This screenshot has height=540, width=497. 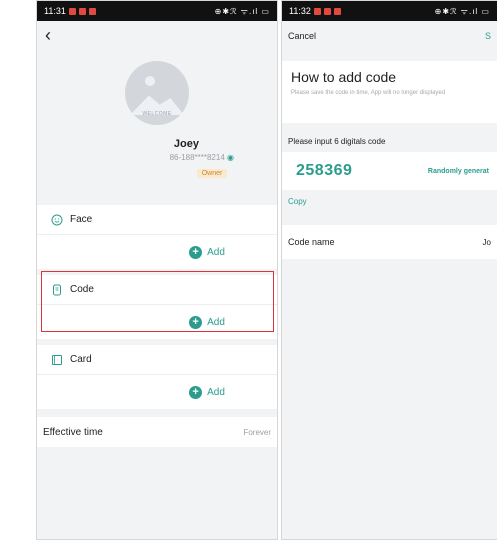 I want to click on code-input-row: 258369 Randomly generat, so click(x=389, y=171).